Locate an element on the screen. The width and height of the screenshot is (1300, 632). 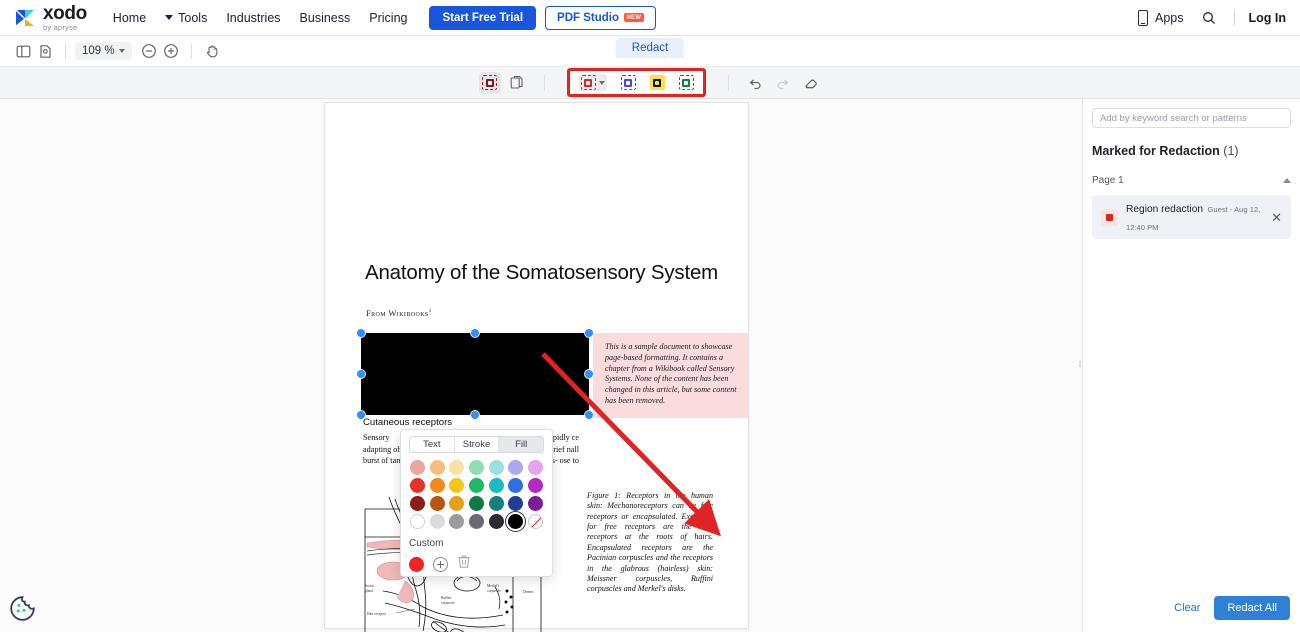
apps-label: Apps is located at coordinates (1169, 17).